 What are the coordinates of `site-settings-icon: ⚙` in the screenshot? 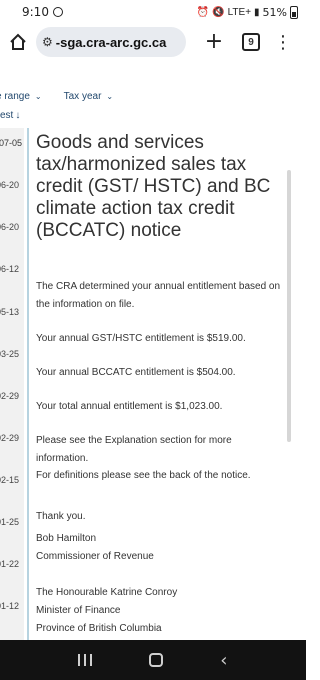 It's located at (47, 42).